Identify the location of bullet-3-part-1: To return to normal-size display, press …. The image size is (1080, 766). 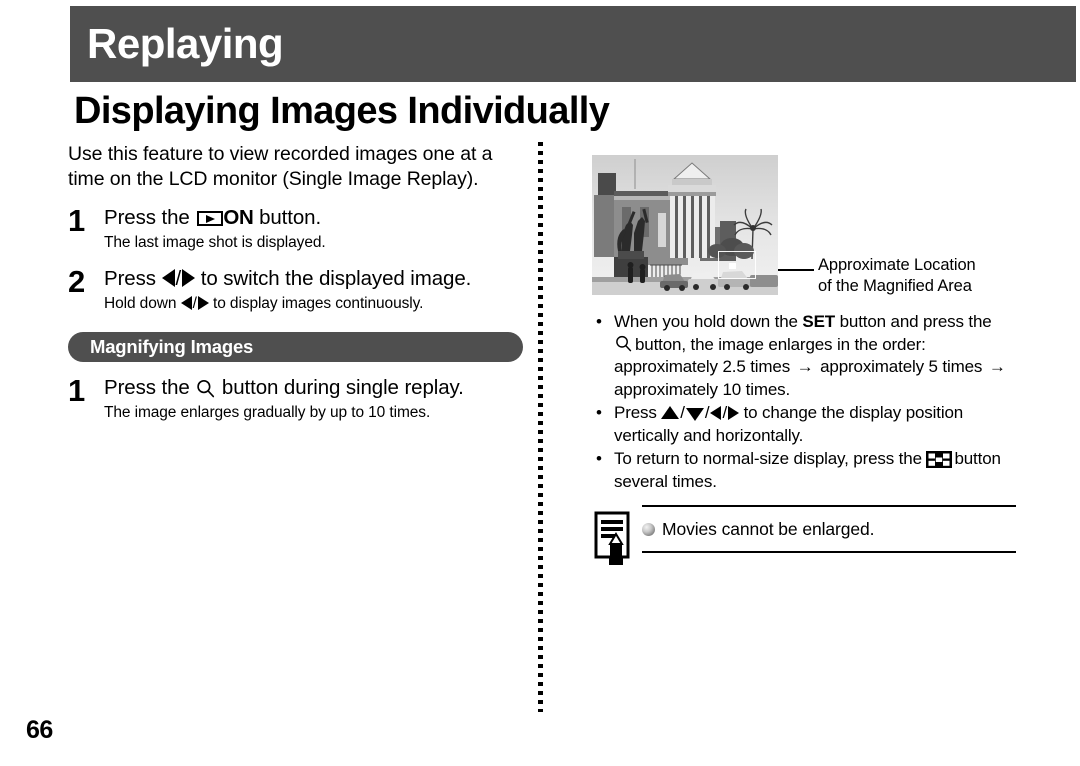
(768, 458).